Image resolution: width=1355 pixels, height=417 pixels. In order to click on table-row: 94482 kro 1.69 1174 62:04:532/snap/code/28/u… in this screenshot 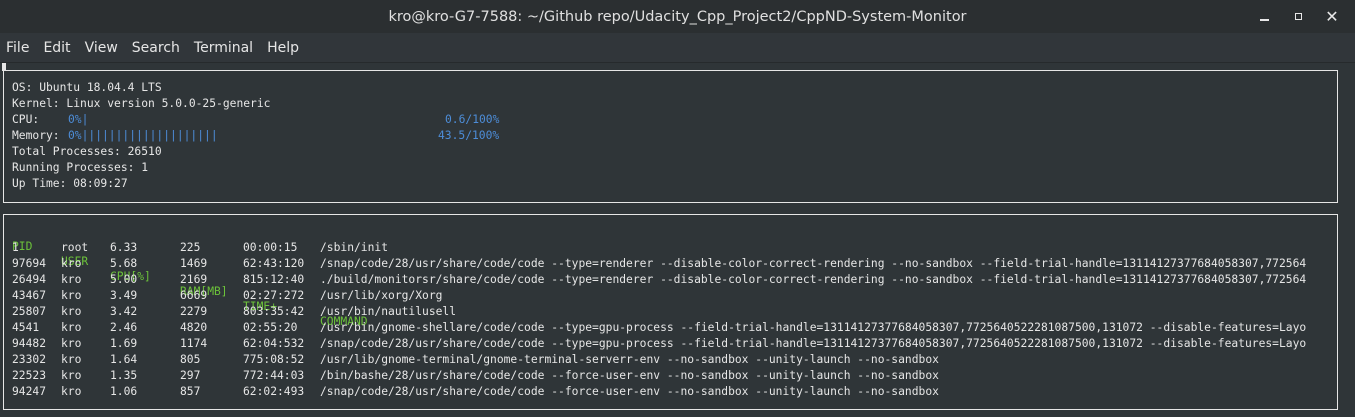, I will do `click(670, 343)`.